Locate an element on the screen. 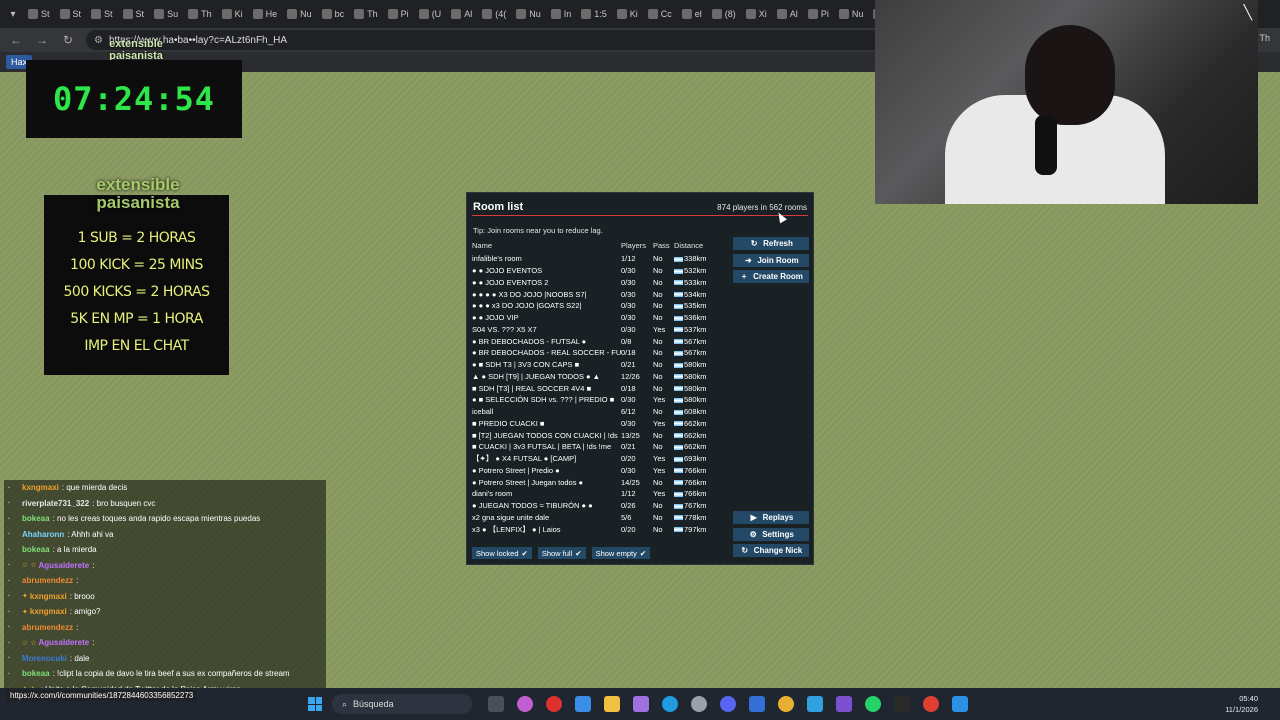 This screenshot has width=1280, height=720. browser-tab: Cc is located at coordinates (660, 14).